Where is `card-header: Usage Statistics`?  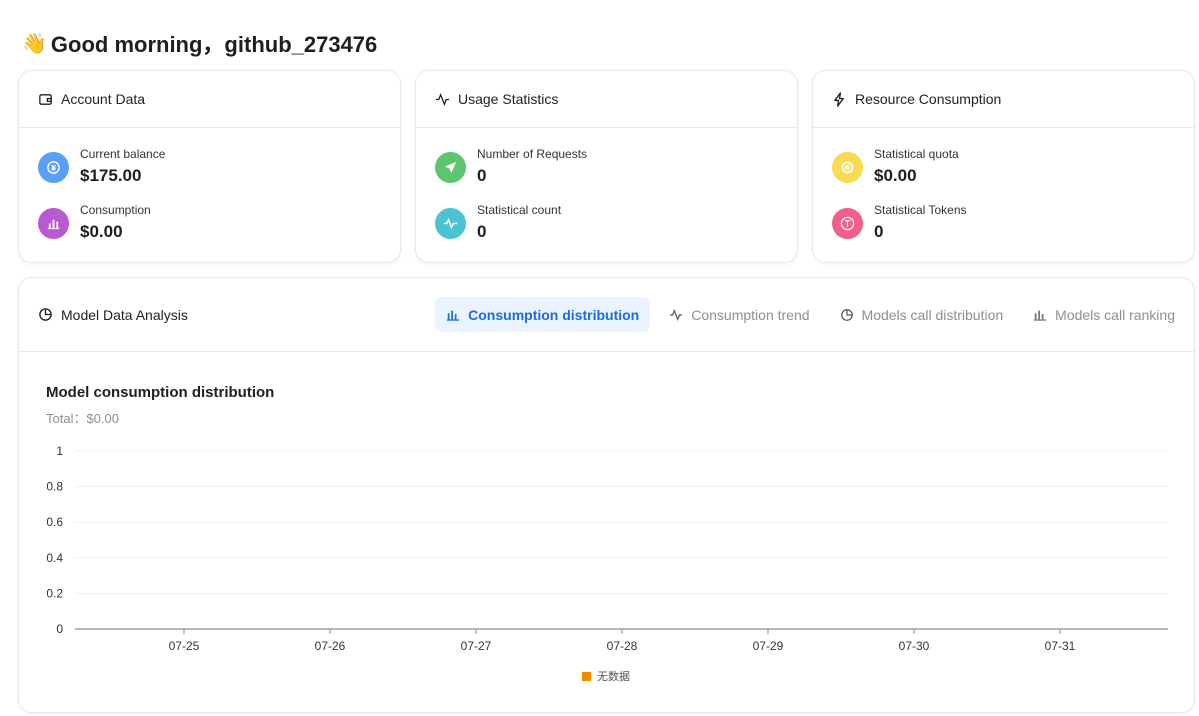
card-header: Usage Statistics is located at coordinates (606, 99).